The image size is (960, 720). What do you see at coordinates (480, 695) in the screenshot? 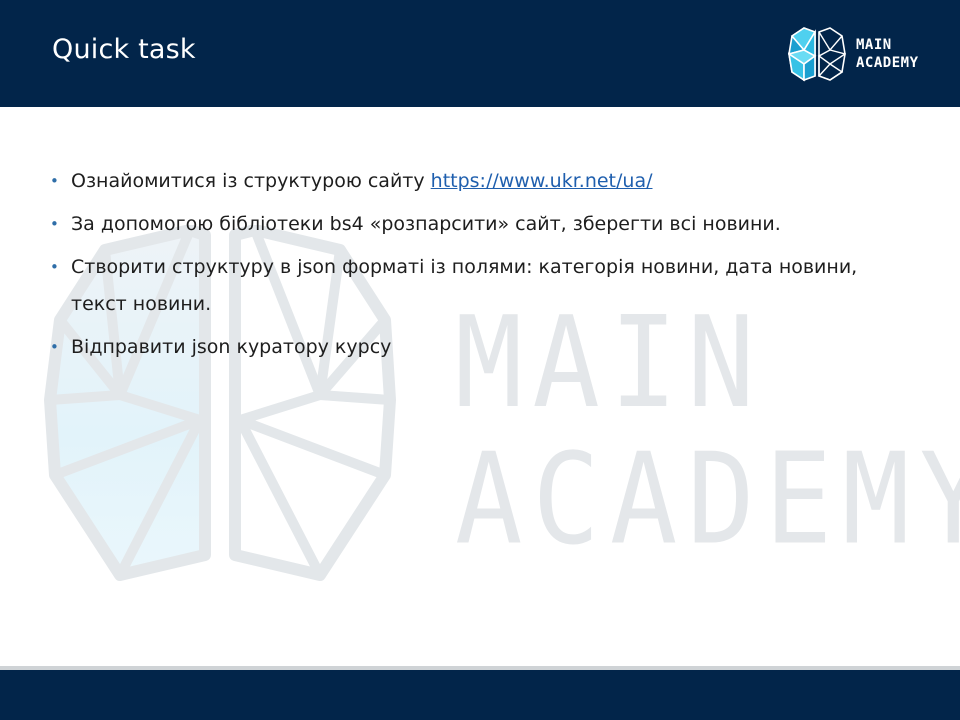
I see `slide-footer` at bounding box center [480, 695].